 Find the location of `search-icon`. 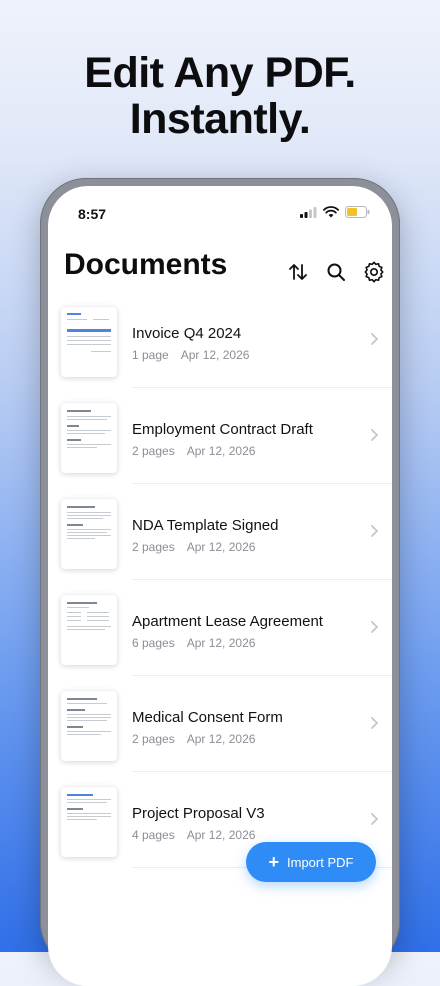

search-icon is located at coordinates (336, 272).